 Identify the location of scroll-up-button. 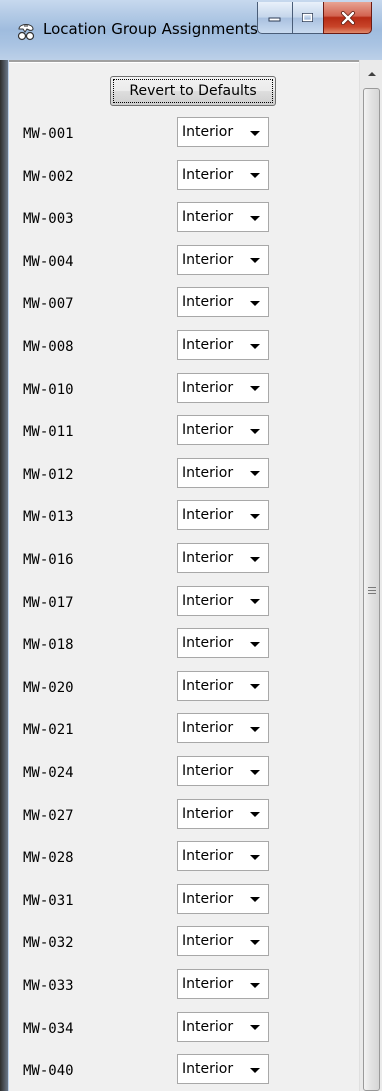
(371, 74).